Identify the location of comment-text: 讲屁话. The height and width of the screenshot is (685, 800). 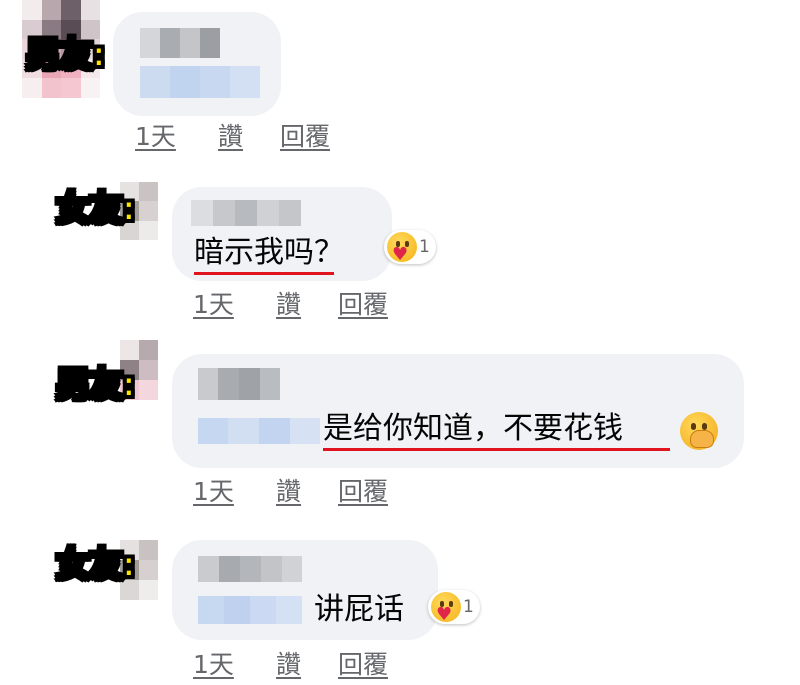
(359, 609).